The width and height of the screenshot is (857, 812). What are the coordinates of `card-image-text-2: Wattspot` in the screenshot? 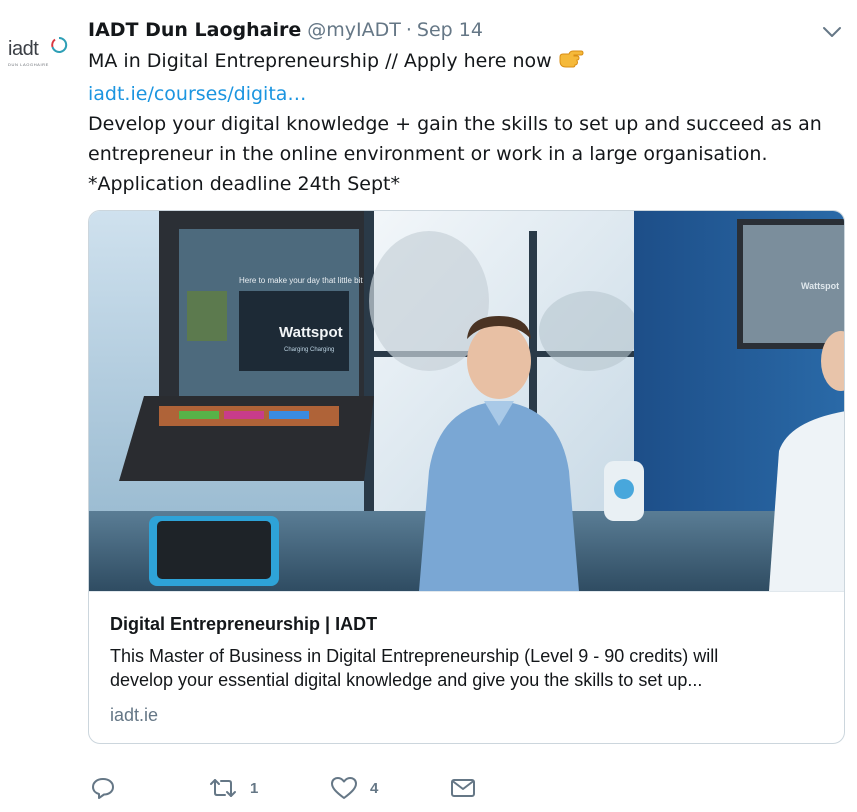 It's located at (311, 332).